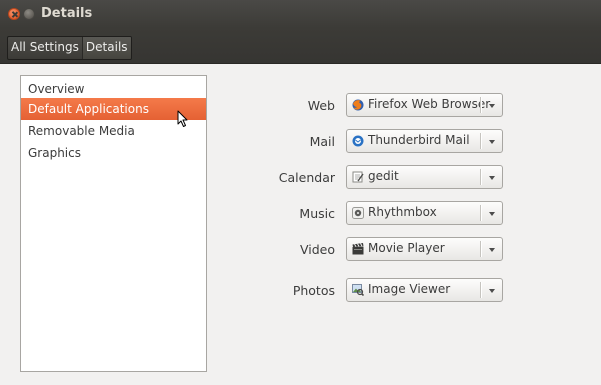  I want to click on breadcrumb-toolbar: All Settings Details, so click(300, 46).